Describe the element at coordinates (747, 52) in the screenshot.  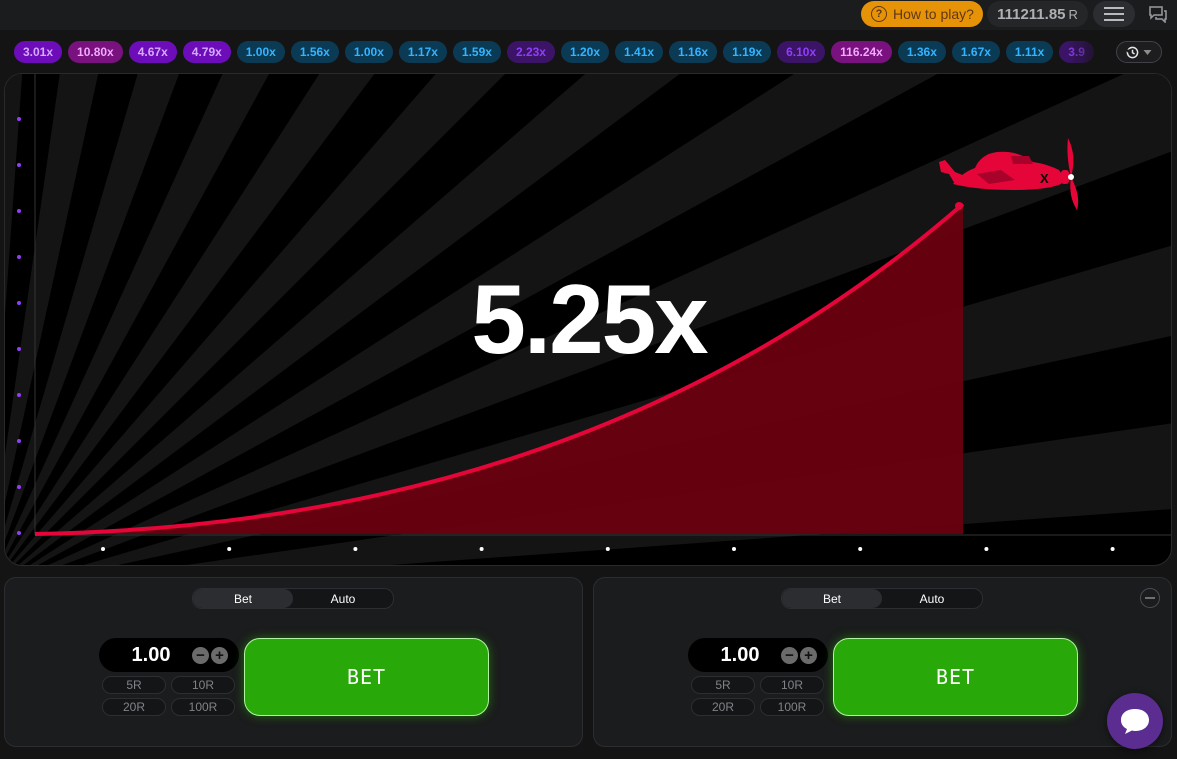
I see `history-multiplier: 1.19x` at that location.